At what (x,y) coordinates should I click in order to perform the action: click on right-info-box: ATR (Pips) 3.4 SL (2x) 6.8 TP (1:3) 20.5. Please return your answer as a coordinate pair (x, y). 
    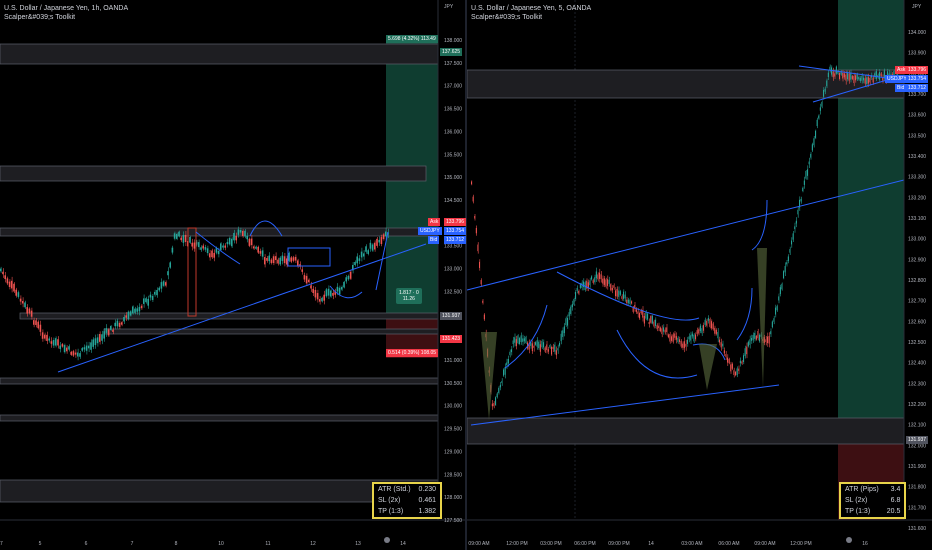
    Looking at the image, I should click on (873, 500).